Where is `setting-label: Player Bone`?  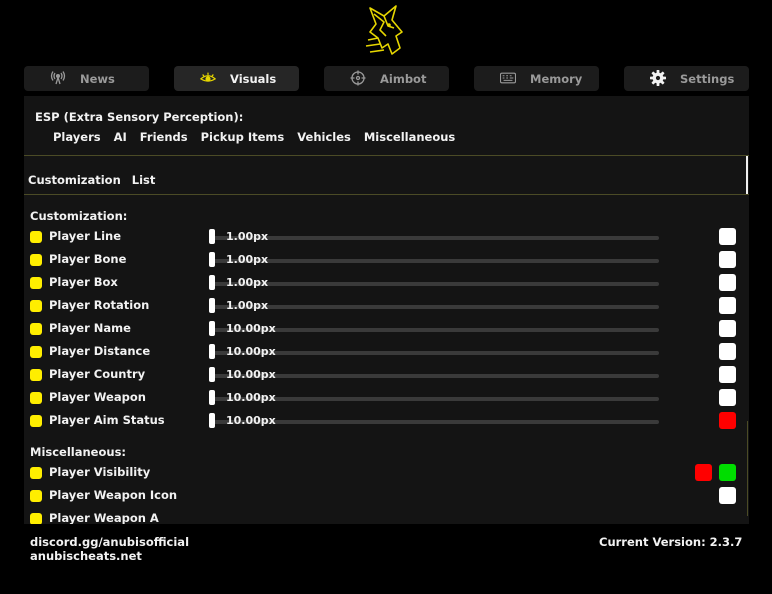 setting-label: Player Bone is located at coordinates (88, 259).